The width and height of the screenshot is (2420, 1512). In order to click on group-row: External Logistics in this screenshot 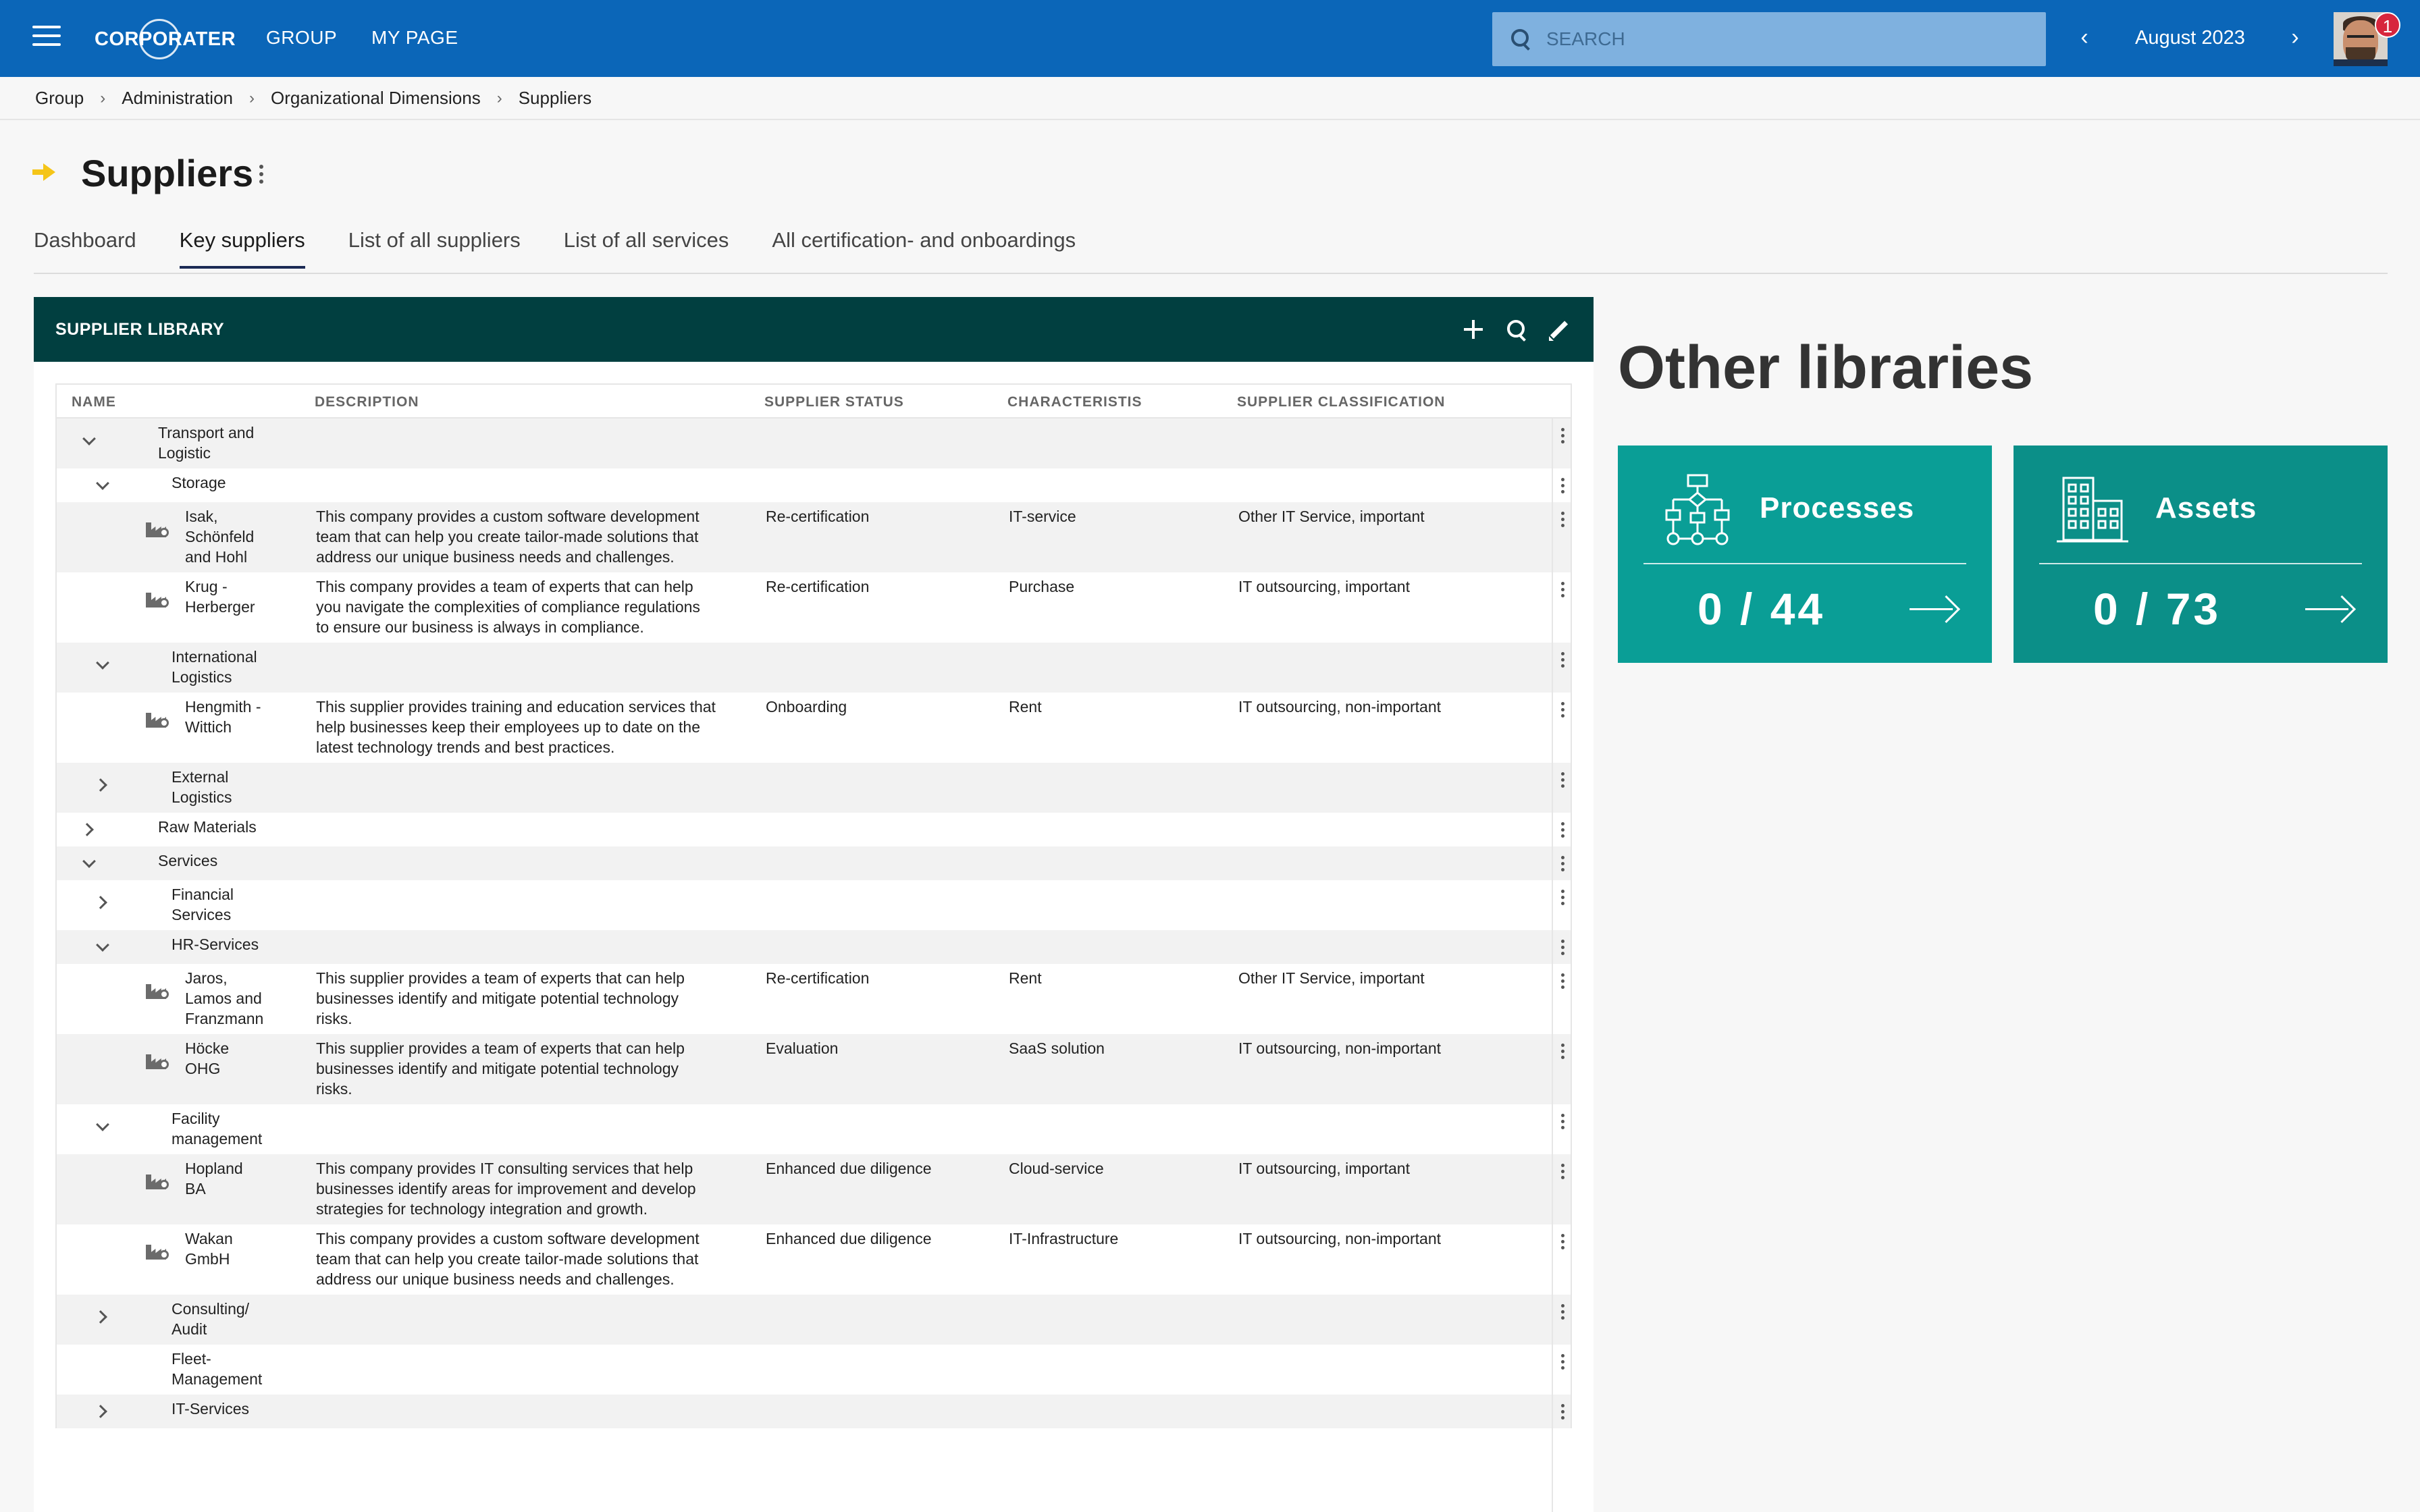, I will do `click(814, 788)`.